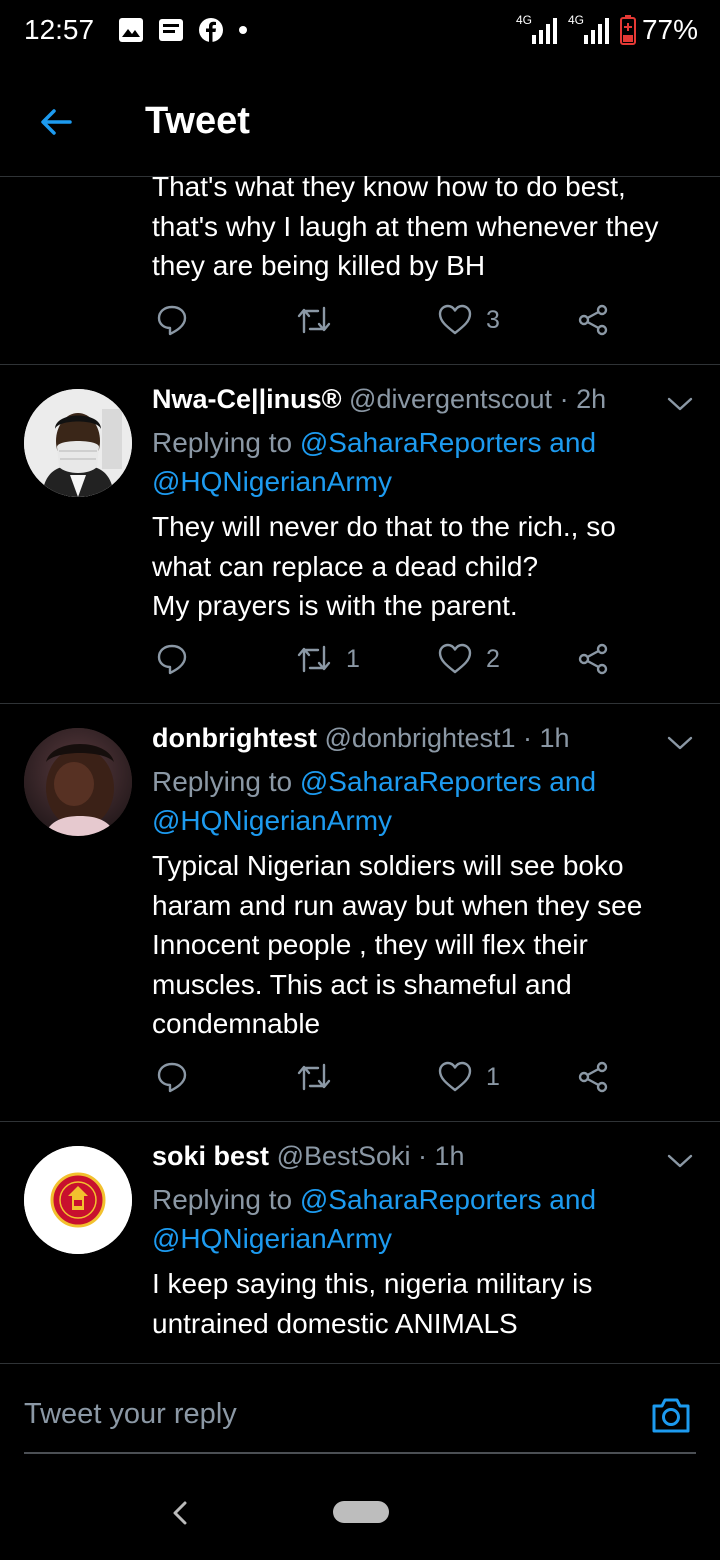 This screenshot has height=1560, width=720. I want to click on reply-input: Tweet your reply, so click(130, 1414).